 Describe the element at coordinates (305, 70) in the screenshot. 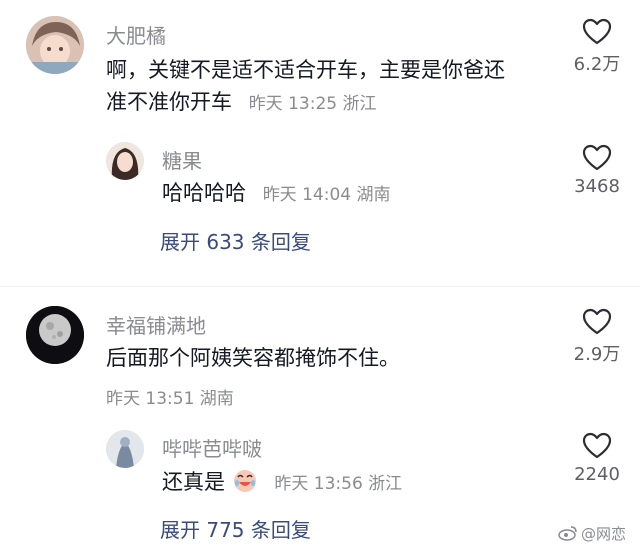

I see `comment-text-line: 啊，关键不是适不适合开车，主要是你爸还` at that location.